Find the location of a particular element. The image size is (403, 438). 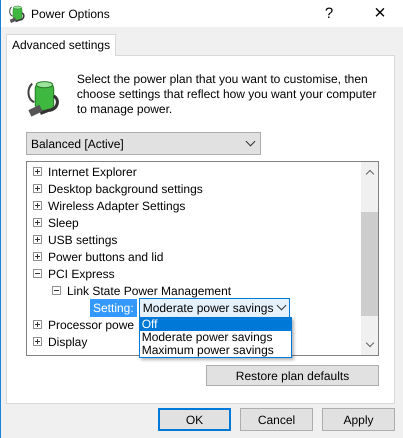

tab: Advanced settings is located at coordinates (61, 45).